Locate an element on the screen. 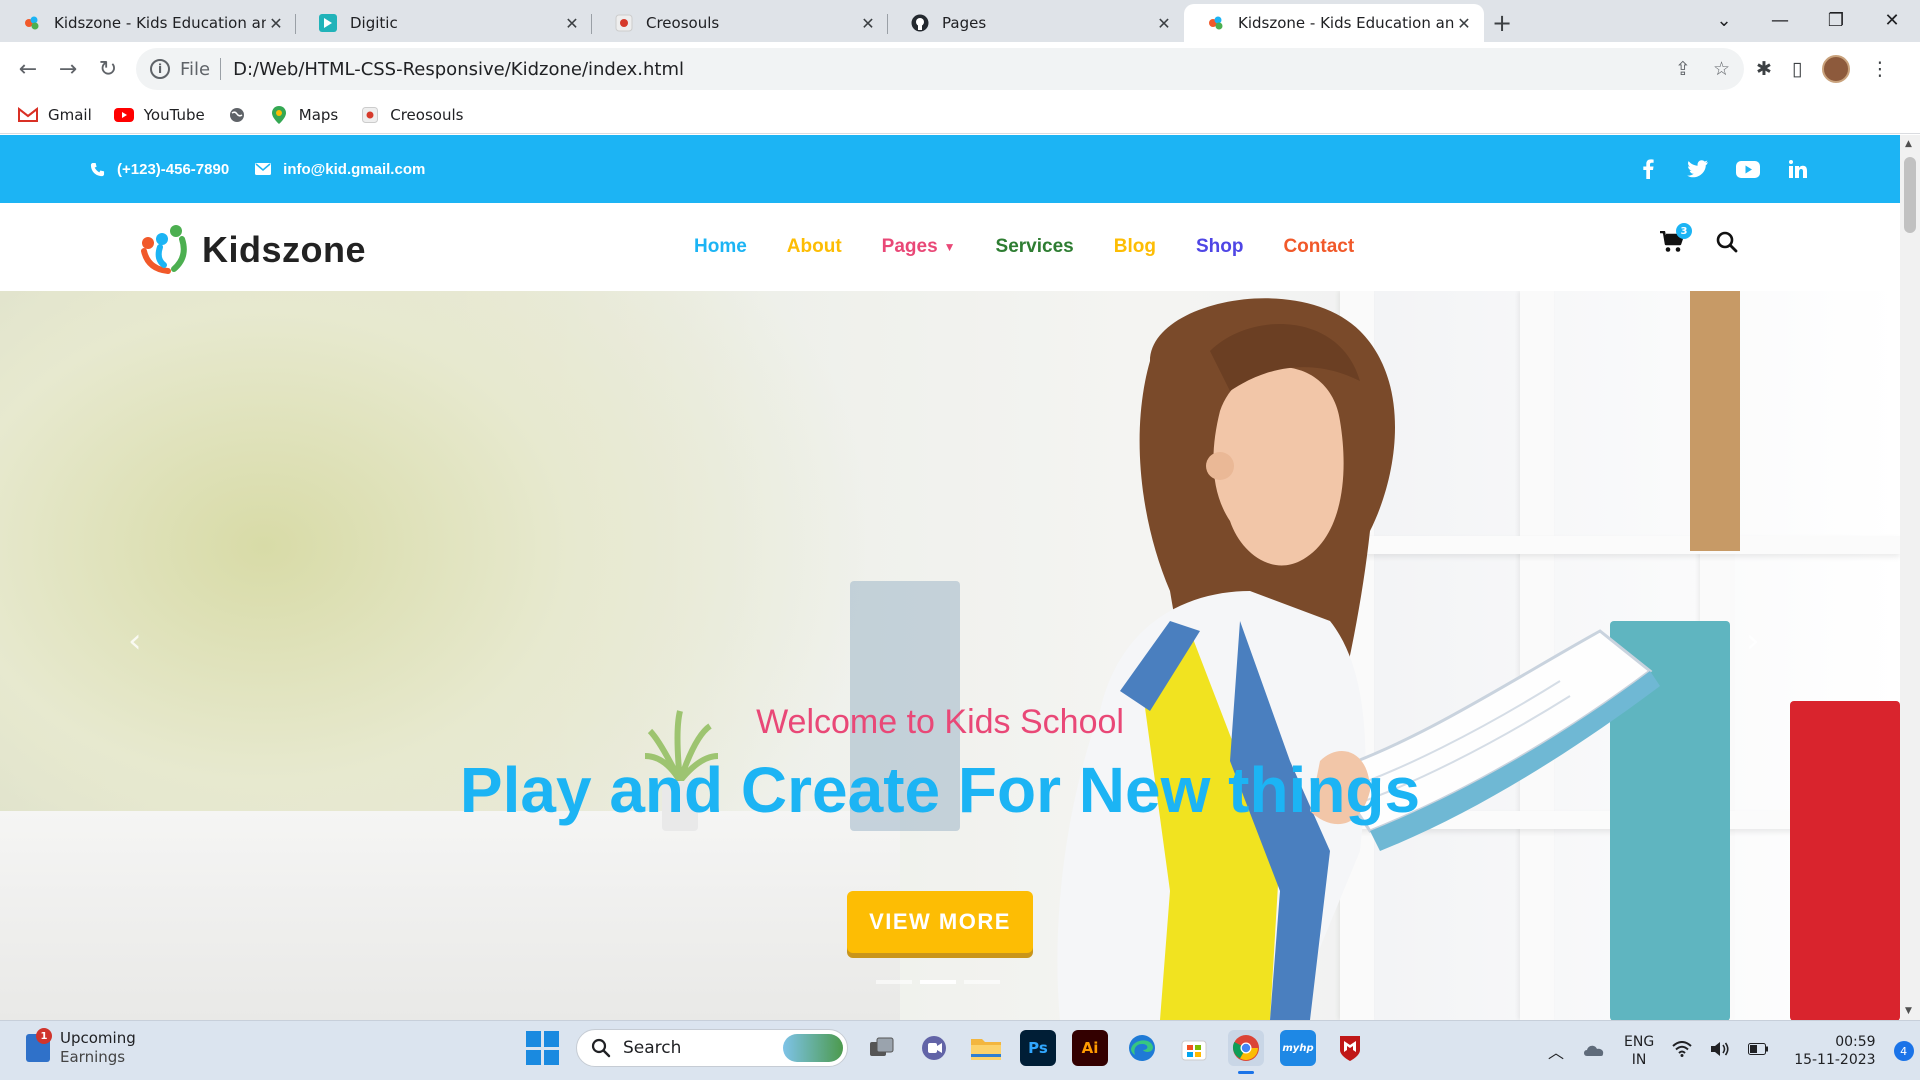 The height and width of the screenshot is (1081, 1920). teams-icon is located at coordinates (934, 1048).